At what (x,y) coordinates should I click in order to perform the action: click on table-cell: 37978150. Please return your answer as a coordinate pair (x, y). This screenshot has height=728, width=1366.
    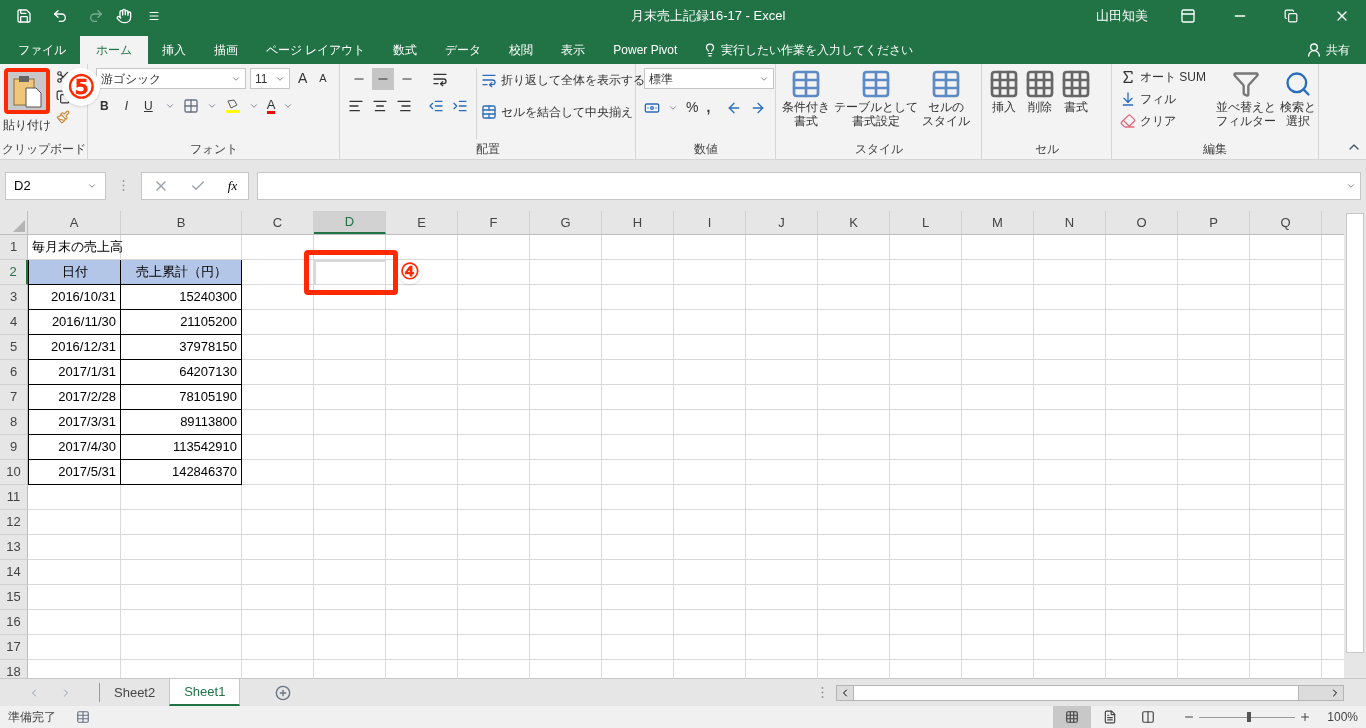
    Looking at the image, I should click on (181, 347).